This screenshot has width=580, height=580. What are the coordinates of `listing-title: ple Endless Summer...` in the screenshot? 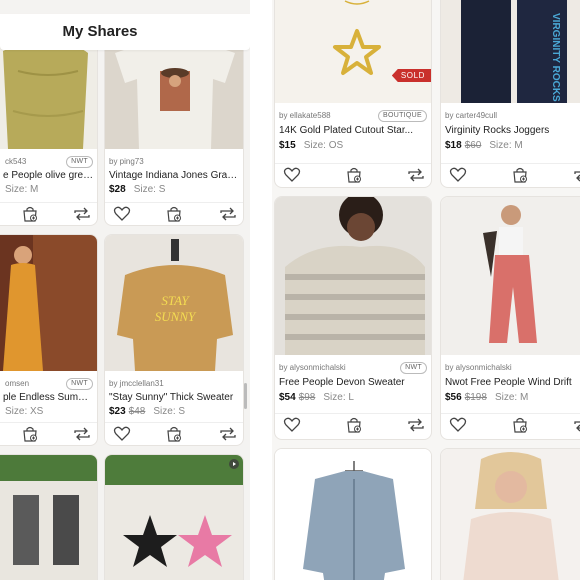 It's located at (49, 397).